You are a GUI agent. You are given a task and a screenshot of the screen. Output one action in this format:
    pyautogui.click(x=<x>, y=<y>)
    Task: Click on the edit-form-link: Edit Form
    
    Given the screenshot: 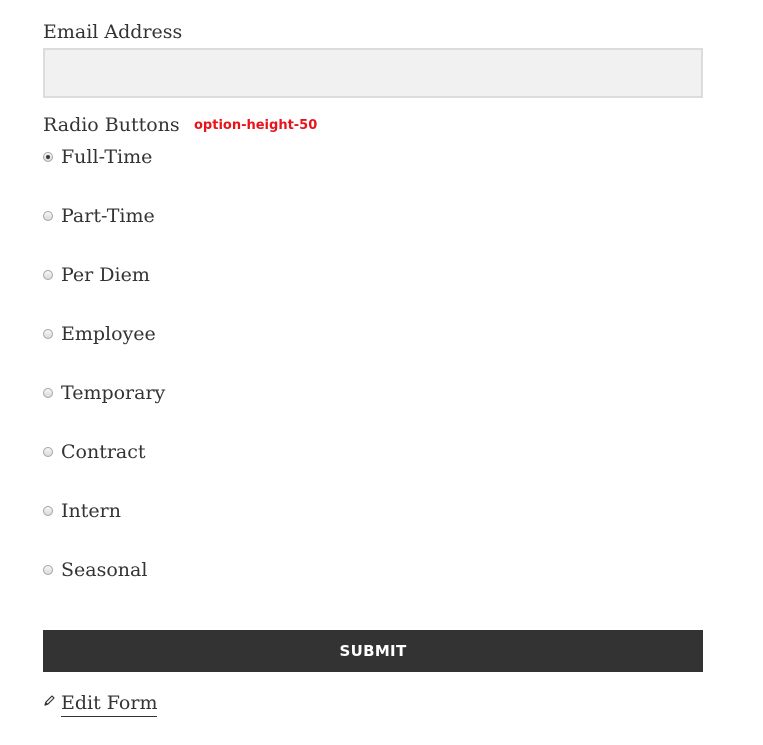 What is the action you would take?
    pyautogui.click(x=109, y=704)
    